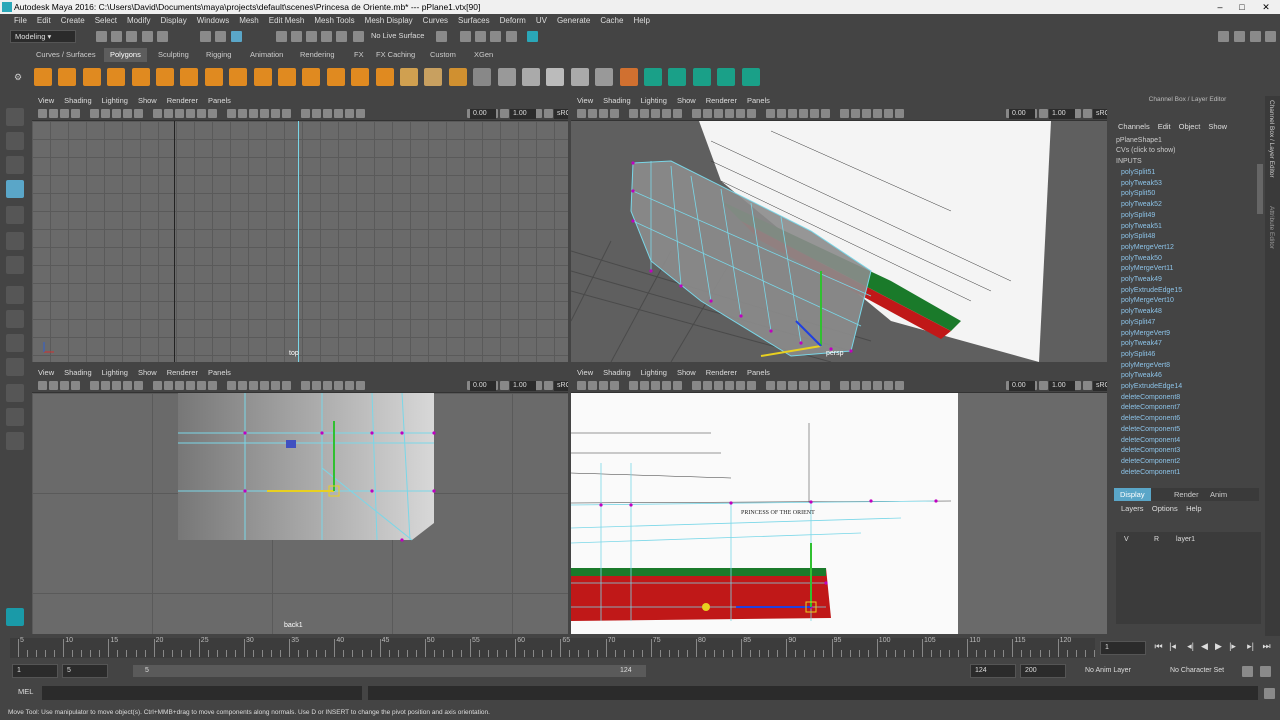 Image resolution: width=1280 pixels, height=720 pixels. What do you see at coordinates (15, 295) in the screenshot?
I see `single-pane-layout-icon` at bounding box center [15, 295].